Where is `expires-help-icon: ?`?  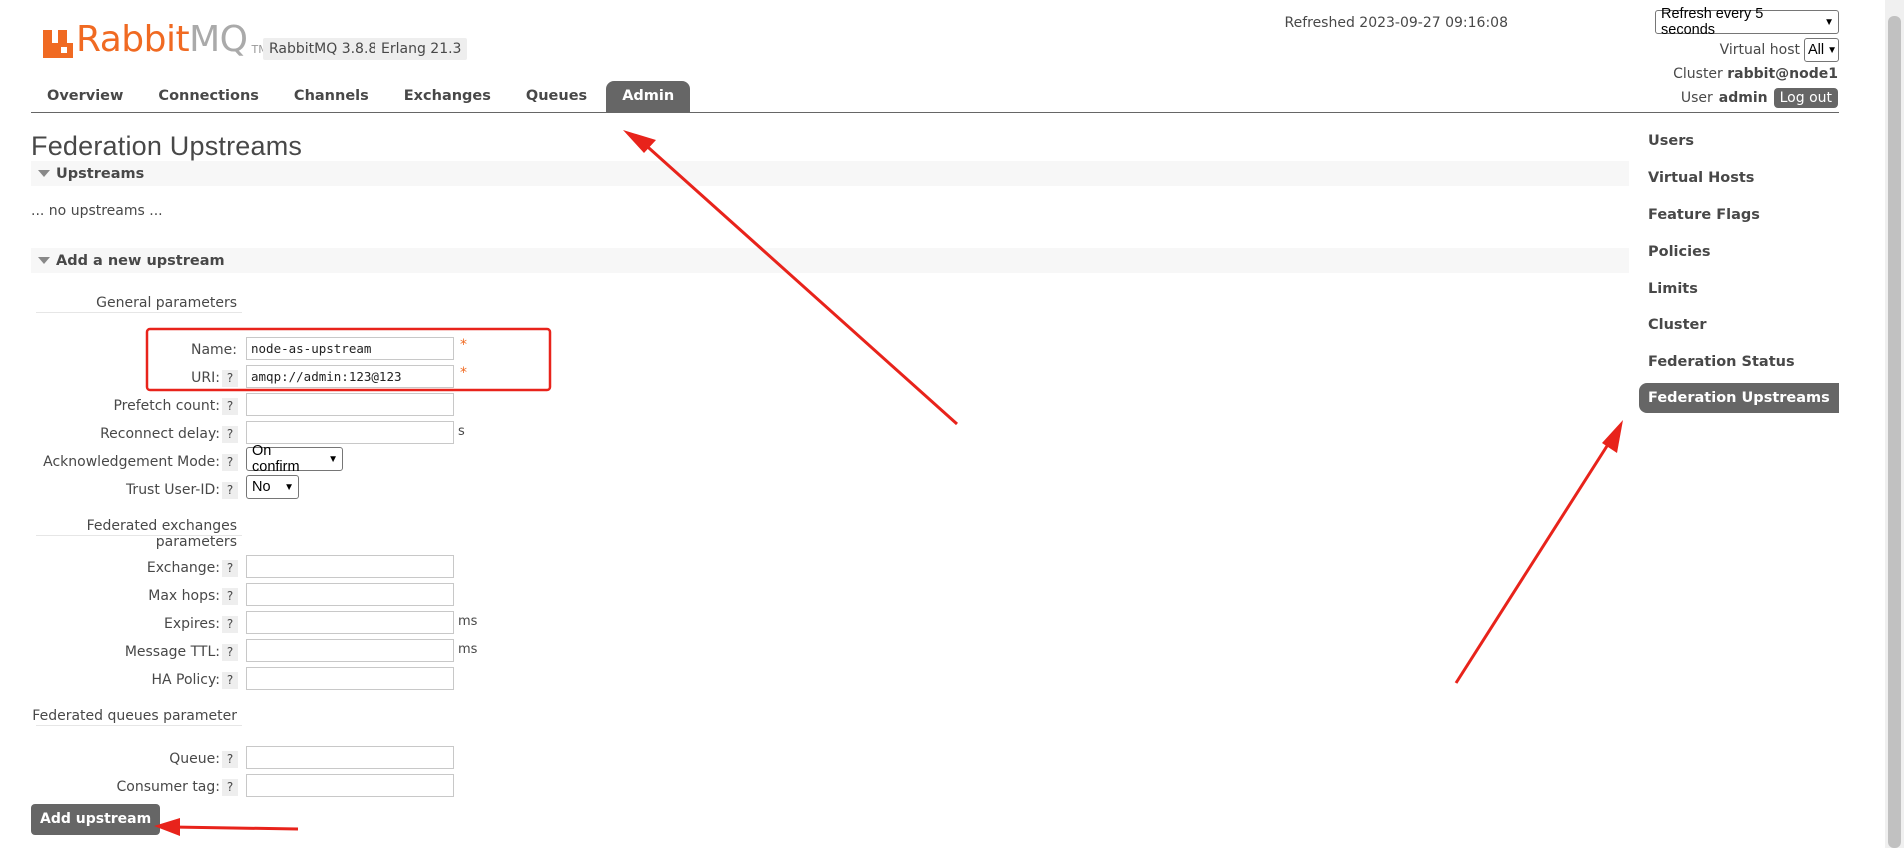 expires-help-icon: ? is located at coordinates (230, 624).